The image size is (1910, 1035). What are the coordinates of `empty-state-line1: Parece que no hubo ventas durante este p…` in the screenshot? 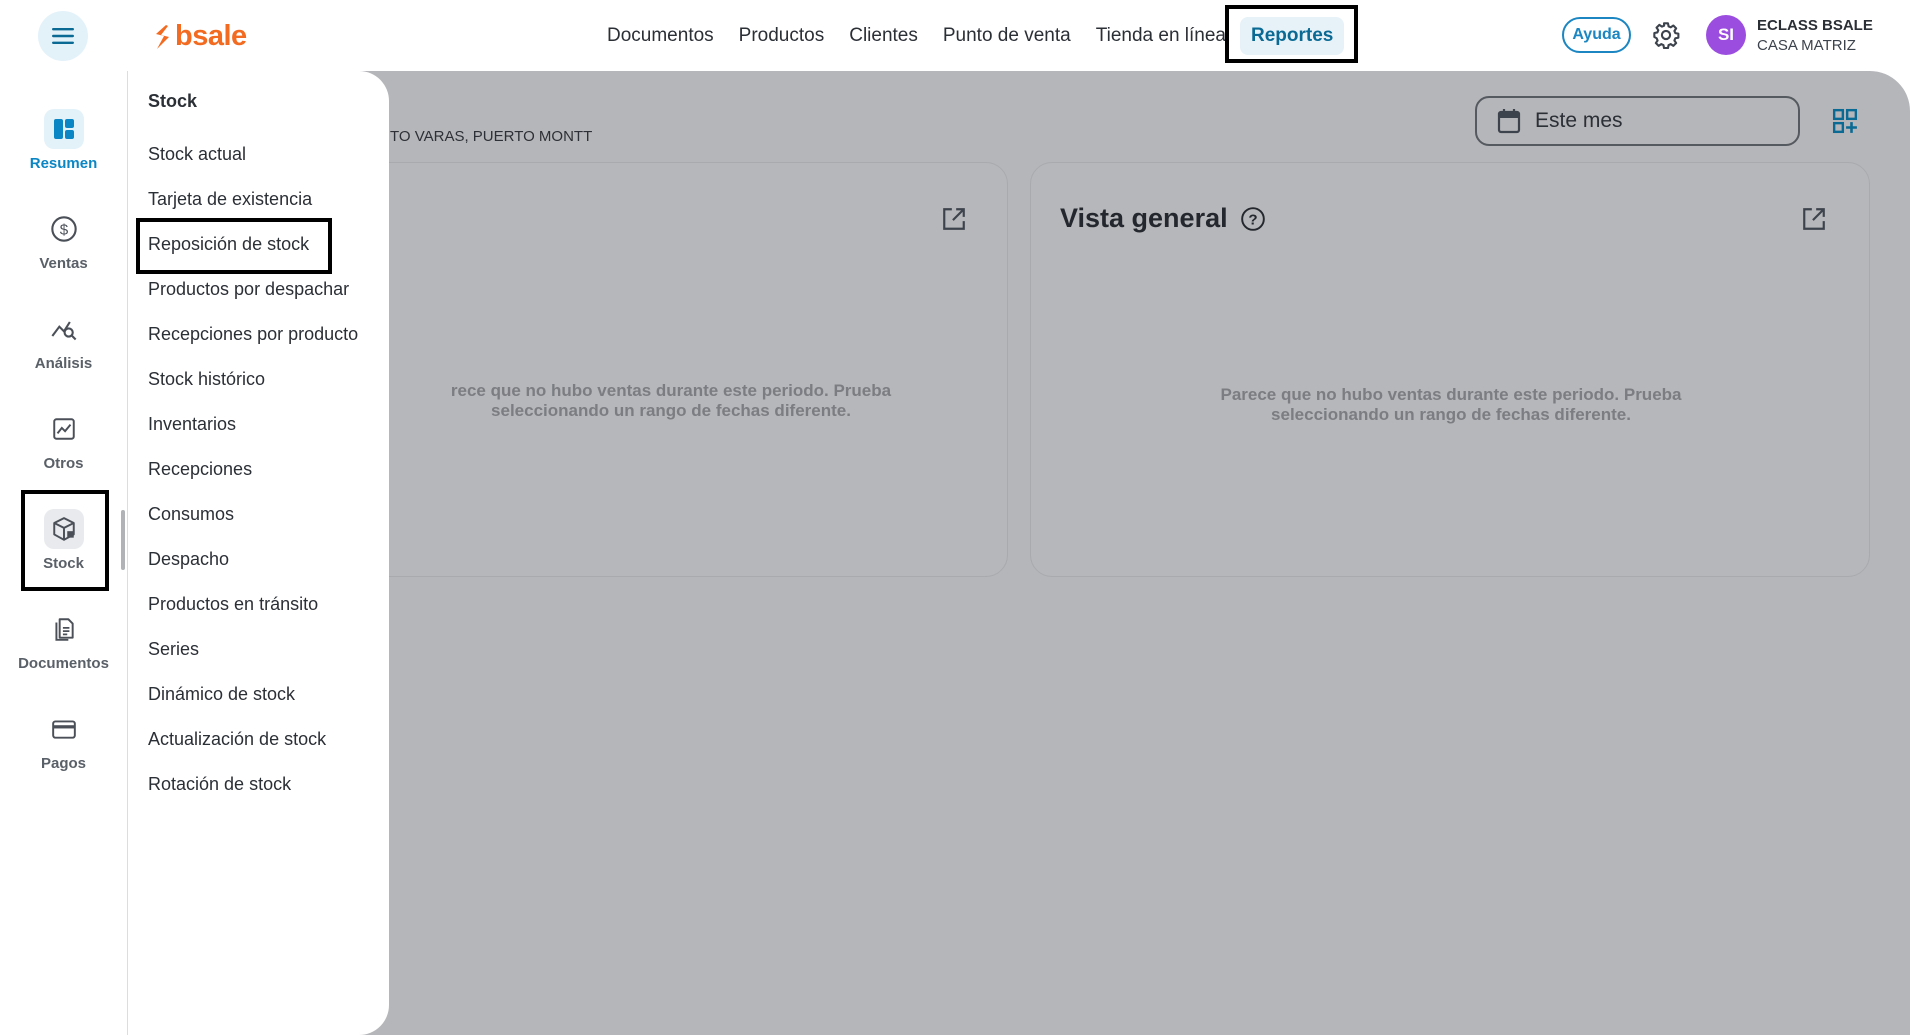 It's located at (1451, 394).